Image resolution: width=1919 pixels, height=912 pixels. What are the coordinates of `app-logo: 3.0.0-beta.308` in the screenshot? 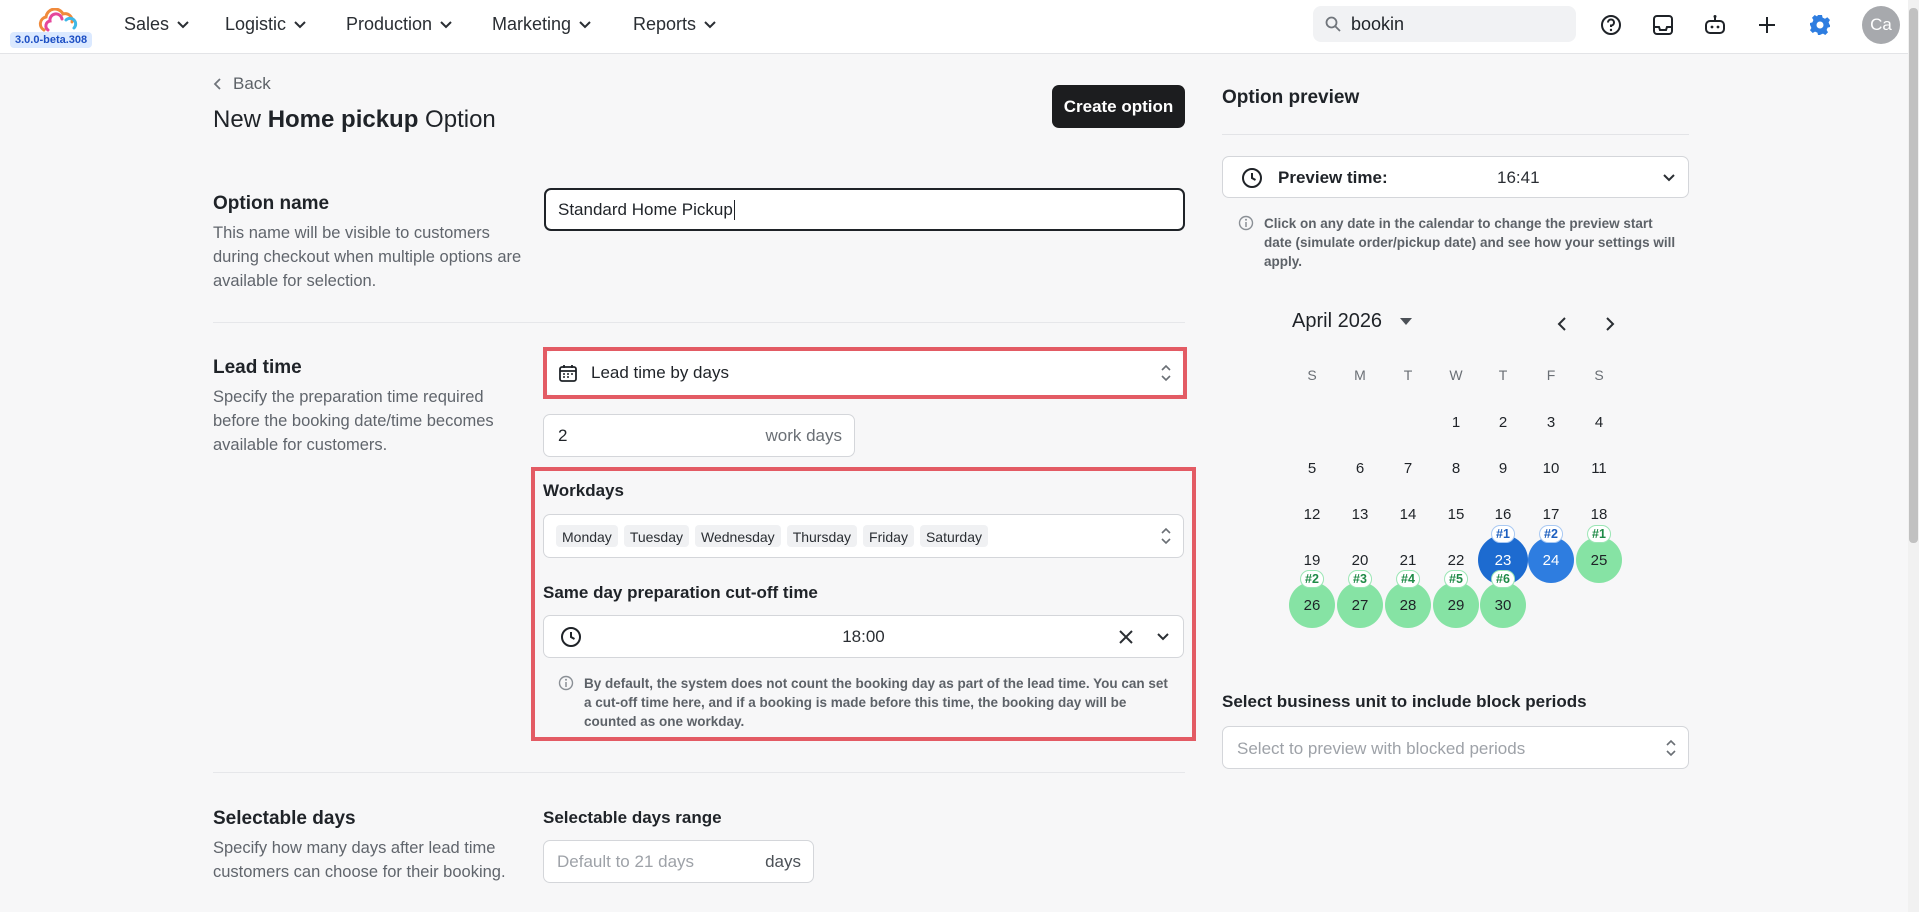 It's located at (54, 28).